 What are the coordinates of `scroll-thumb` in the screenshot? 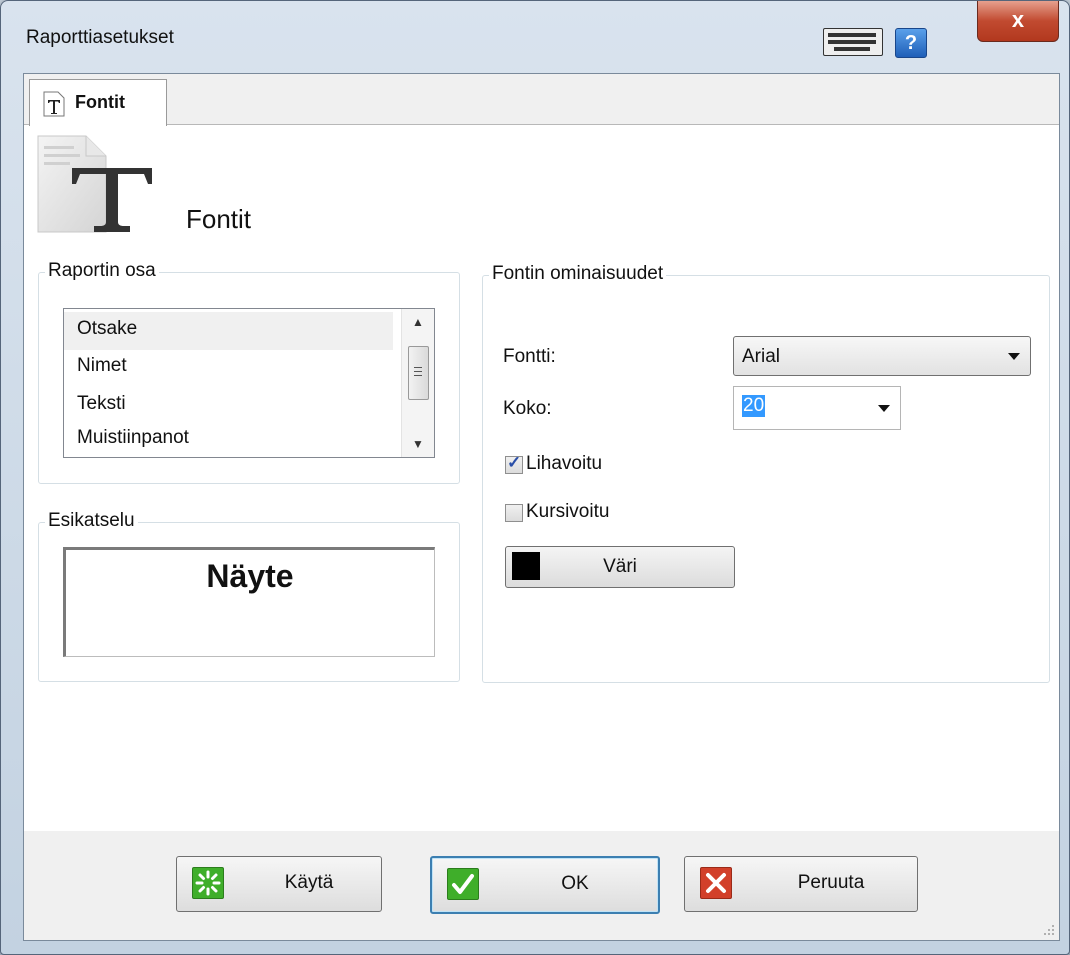 It's located at (418, 373).